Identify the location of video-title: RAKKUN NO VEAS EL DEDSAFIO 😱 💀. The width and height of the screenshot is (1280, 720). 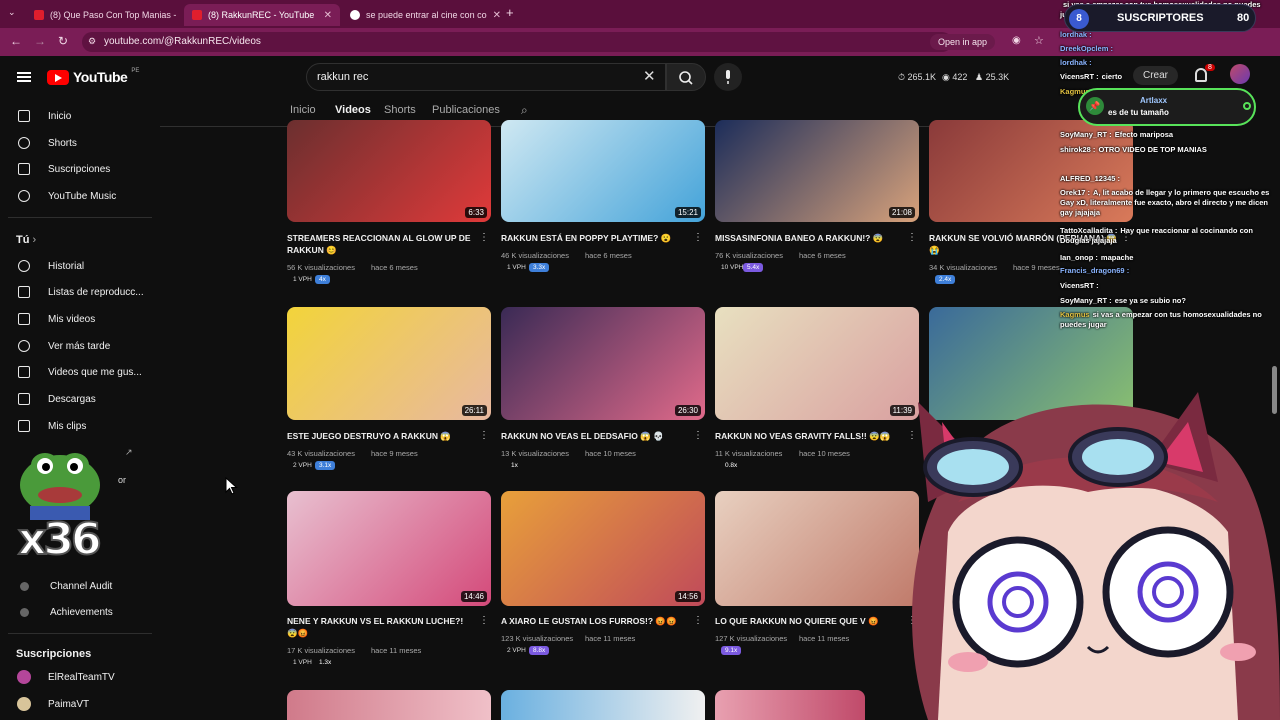
(595, 436).